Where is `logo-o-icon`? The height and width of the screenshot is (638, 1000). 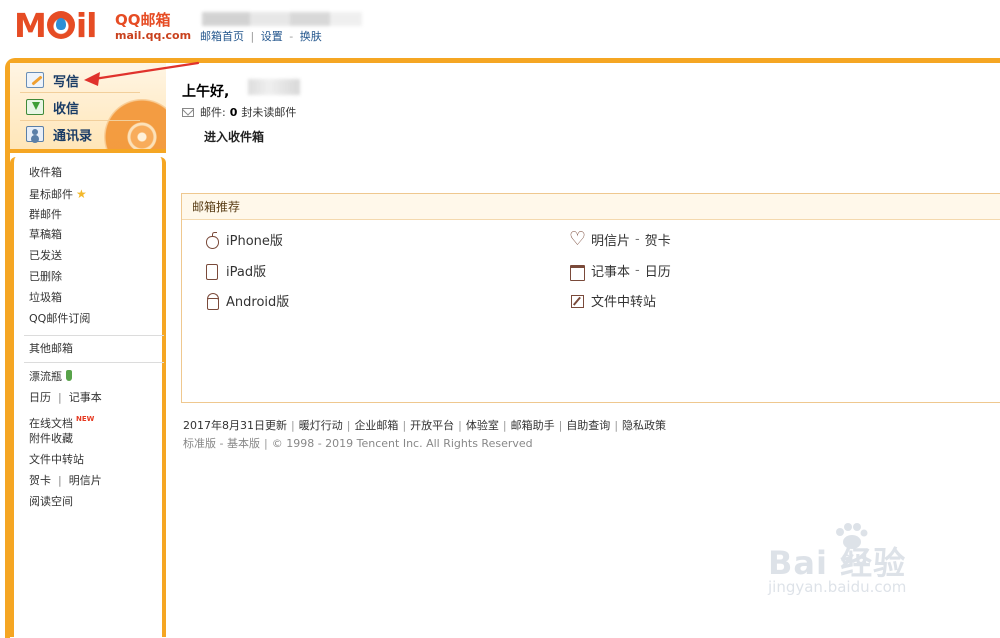 logo-o-icon is located at coordinates (60, 25).